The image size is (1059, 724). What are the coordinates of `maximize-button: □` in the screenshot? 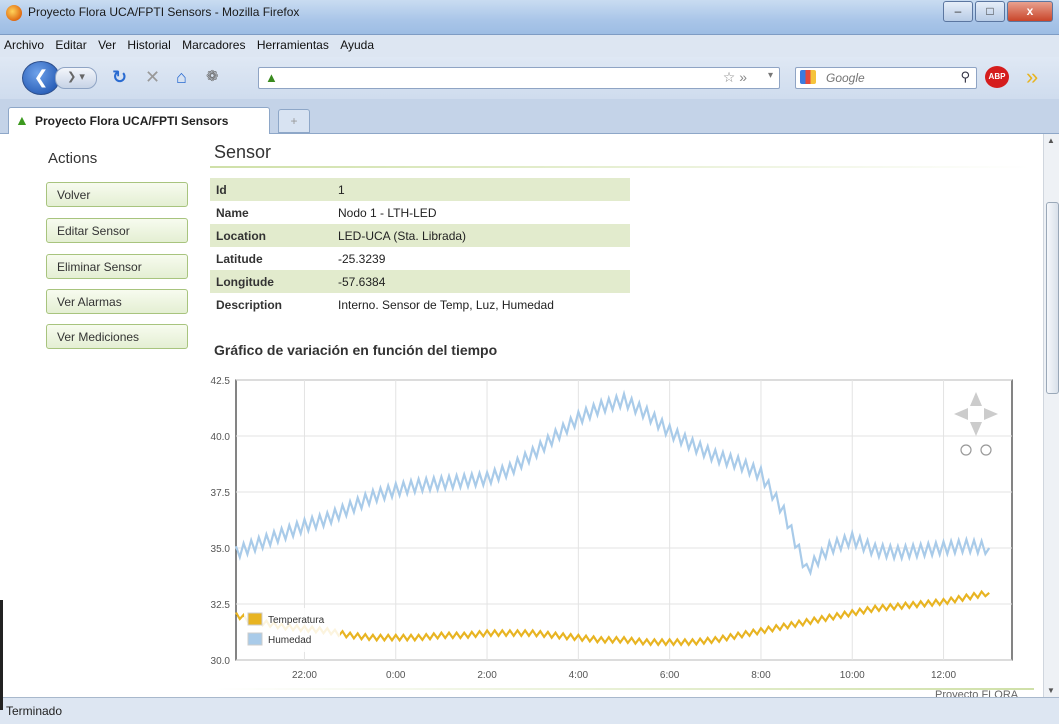 It's located at (990, 11).